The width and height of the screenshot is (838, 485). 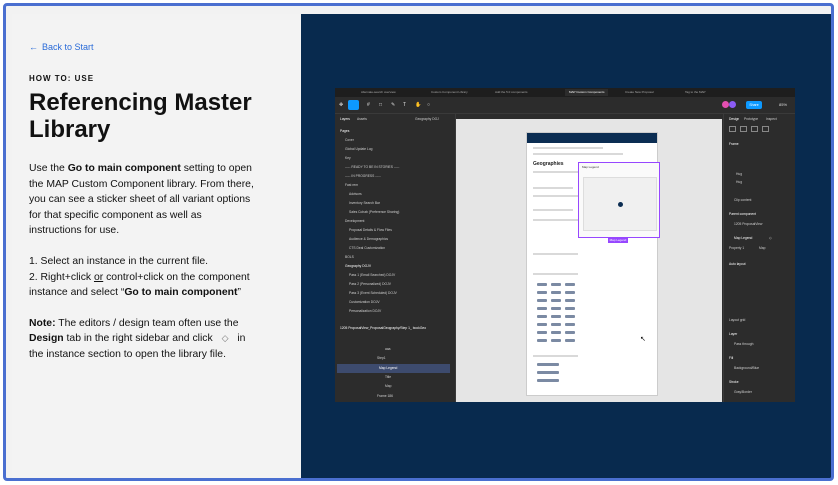 What do you see at coordinates (378, 92) in the screenshot?
I see `tab: Alternate-search overview` at bounding box center [378, 92].